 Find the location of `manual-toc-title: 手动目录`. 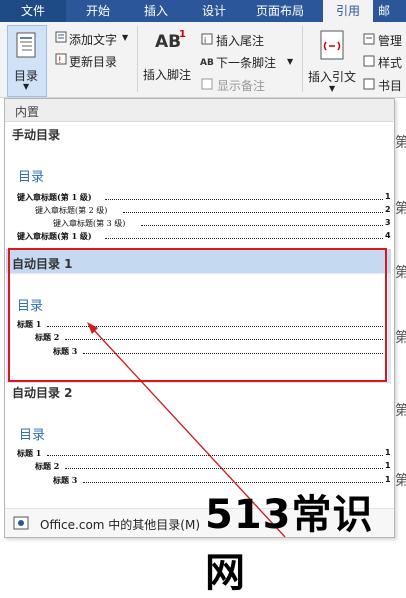

manual-toc-title: 手动目录 is located at coordinates (36, 135).